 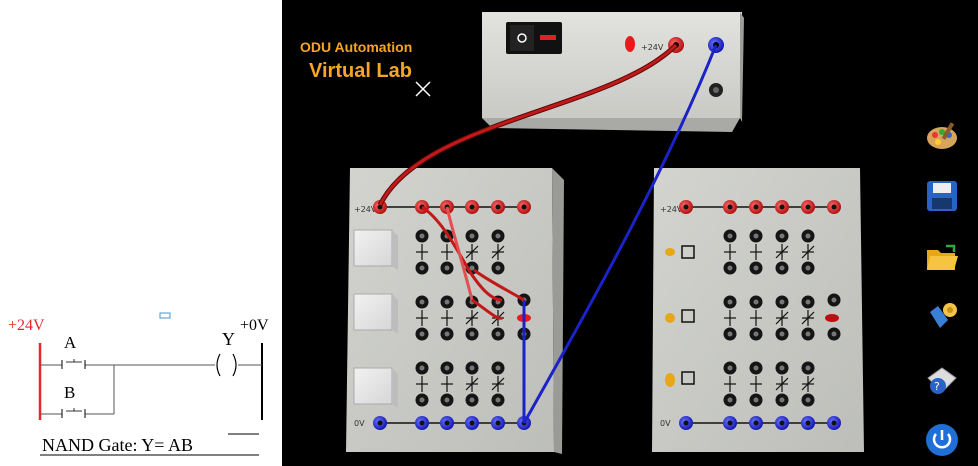 What do you see at coordinates (630, 44) in the screenshot?
I see `power-led` at bounding box center [630, 44].